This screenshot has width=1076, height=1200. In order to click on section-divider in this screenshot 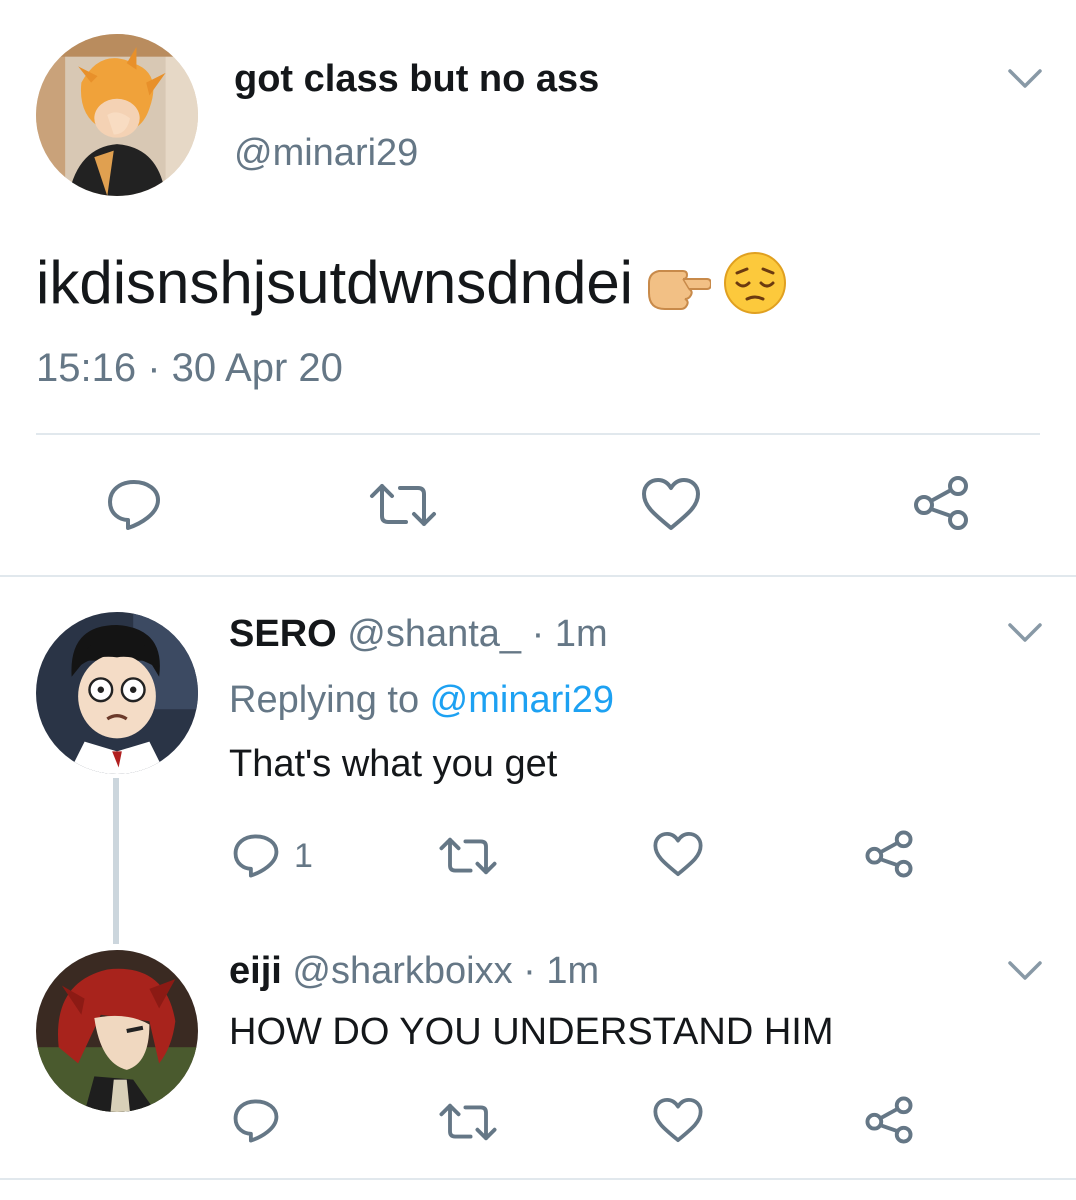, I will do `click(538, 576)`.